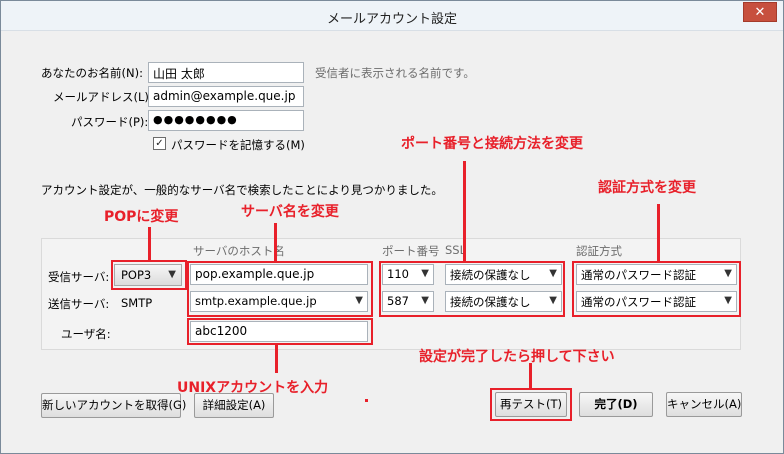 This screenshot has height=454, width=784. What do you see at coordinates (658, 232) in the screenshot?
I see `auth-connector-line` at bounding box center [658, 232].